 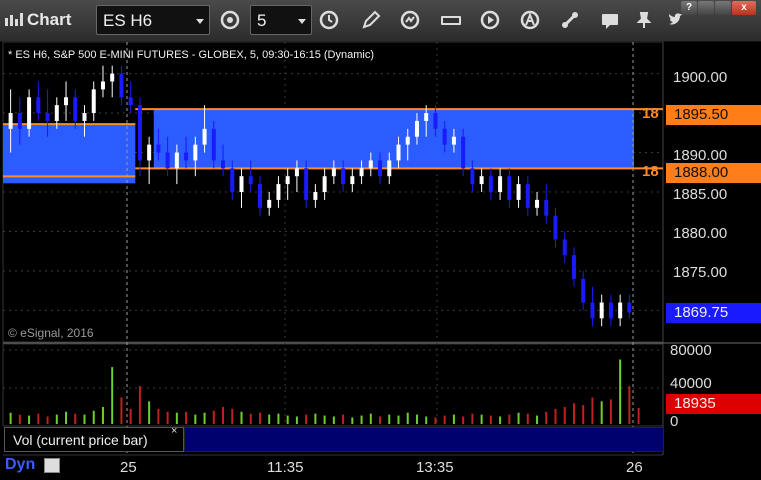 What do you see at coordinates (20, 465) in the screenshot?
I see `dynamic-mode-label: Dyn` at bounding box center [20, 465].